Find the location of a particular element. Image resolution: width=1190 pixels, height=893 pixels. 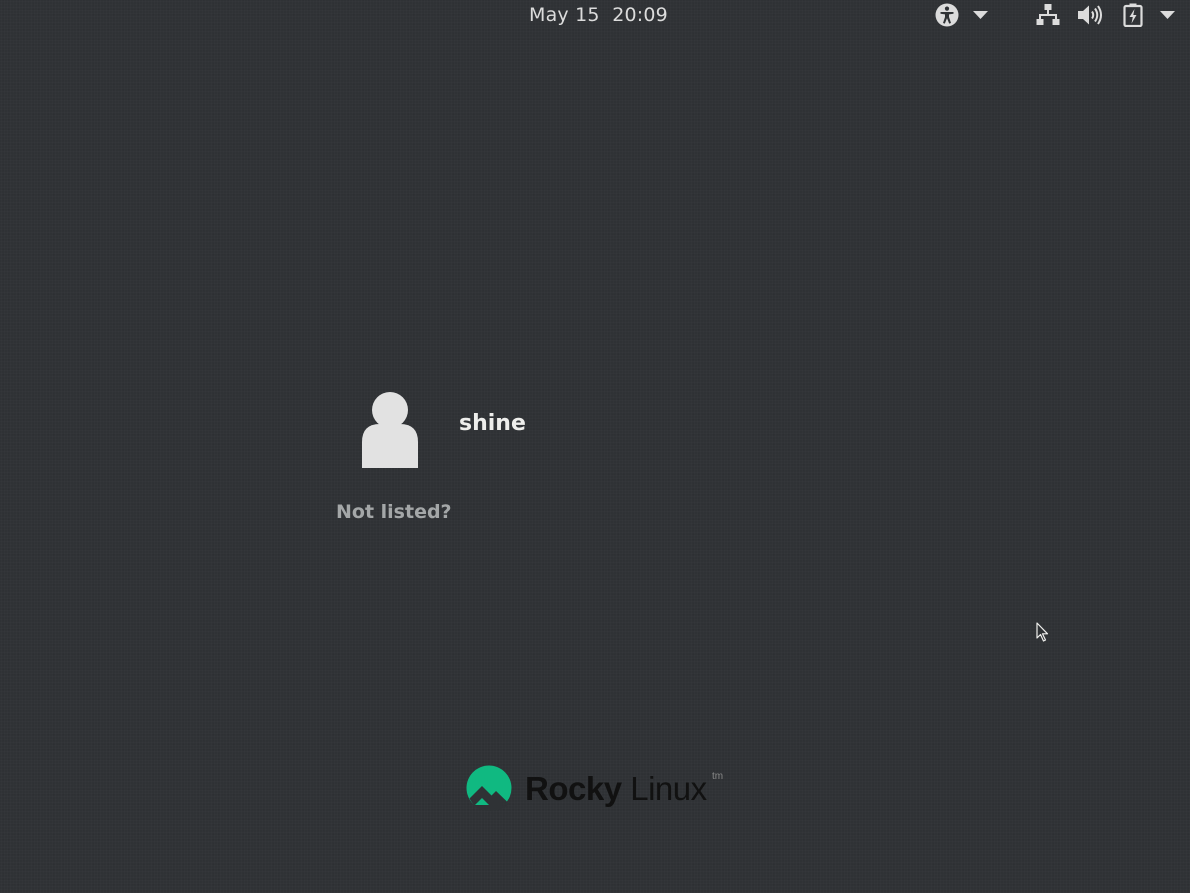

rocky-linux-logo: Rocky Linux tm is located at coordinates (597, 789).